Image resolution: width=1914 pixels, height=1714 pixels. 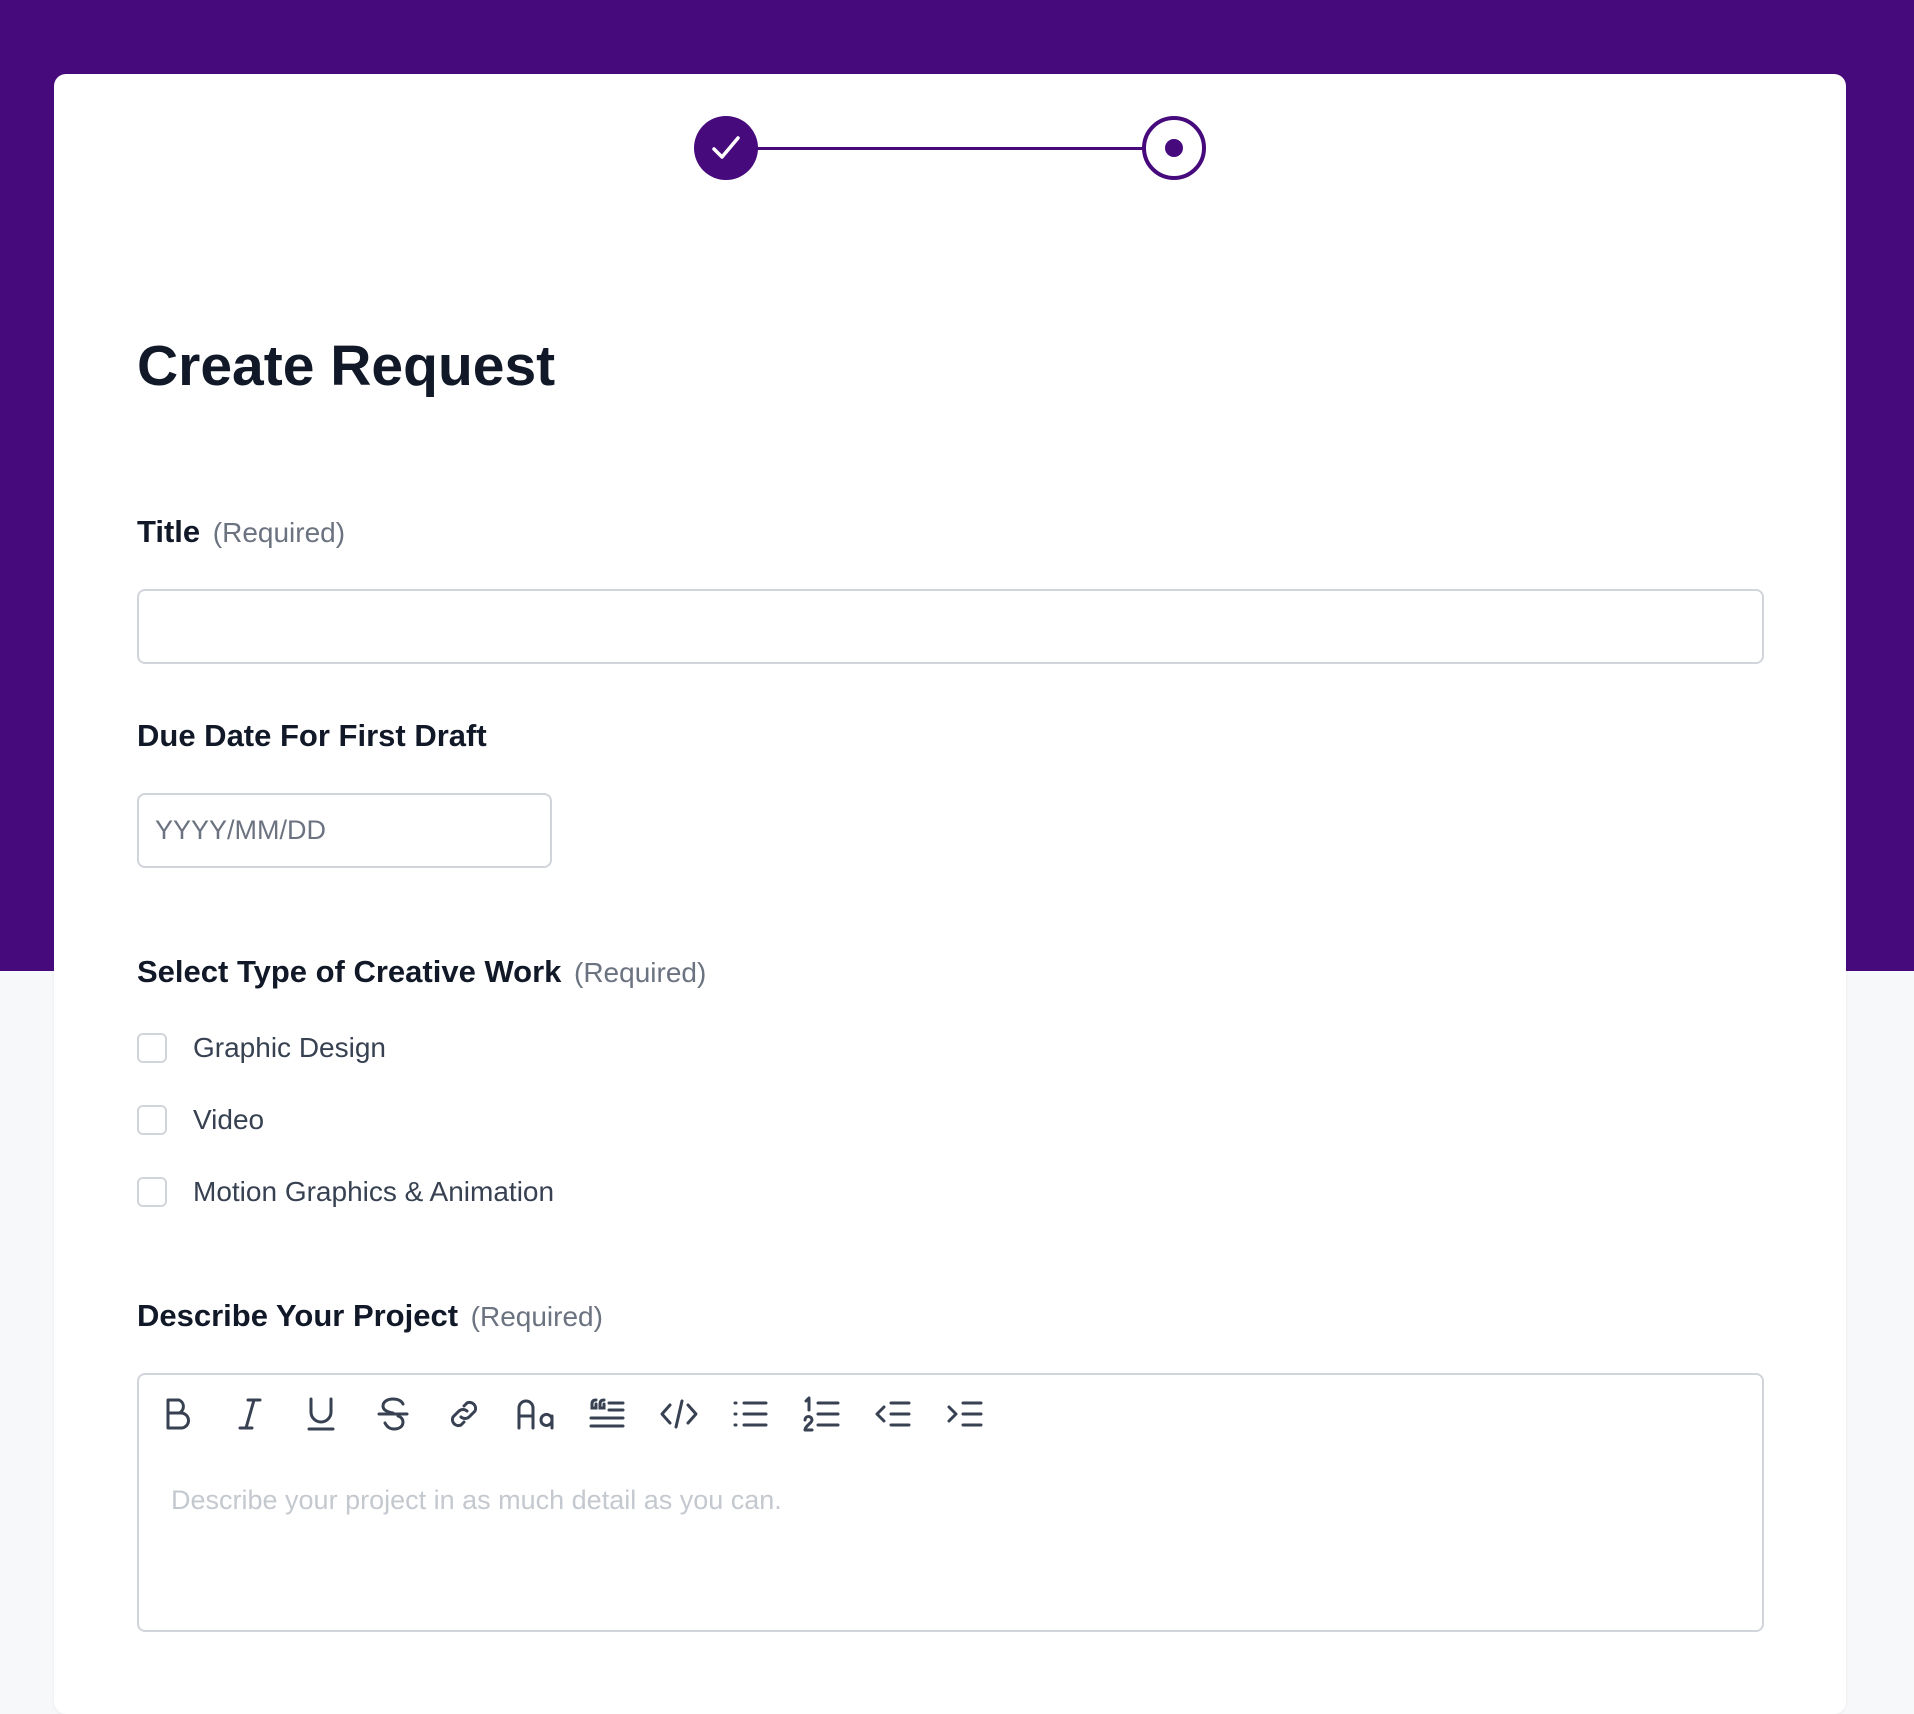 I want to click on quote-button, so click(x=607, y=1414).